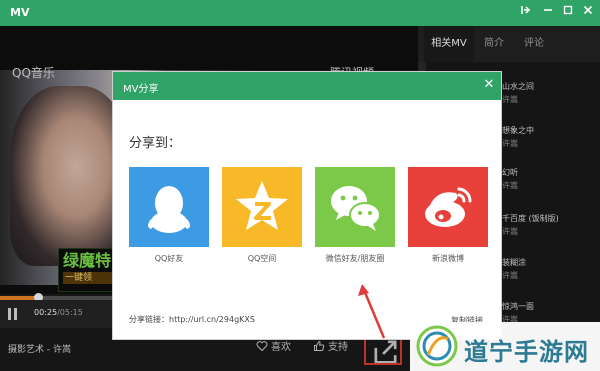 The height and width of the screenshot is (371, 600). What do you see at coordinates (526, 12) in the screenshot?
I see `pin-icon` at bounding box center [526, 12].